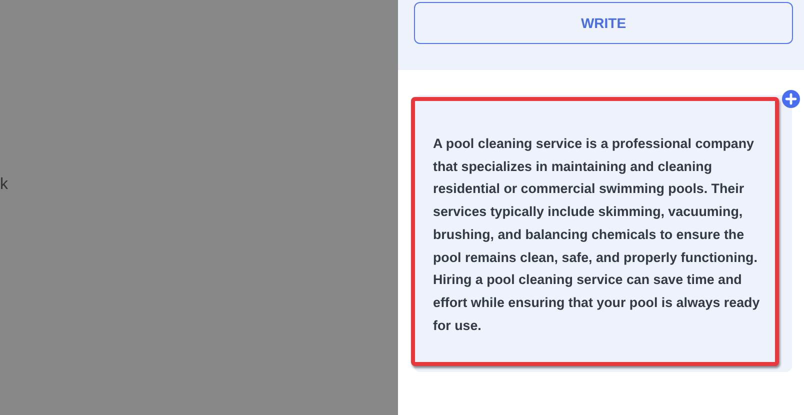 This screenshot has width=804, height=415. What do you see at coordinates (603, 23) in the screenshot?
I see `write-button: WRITE` at bounding box center [603, 23].